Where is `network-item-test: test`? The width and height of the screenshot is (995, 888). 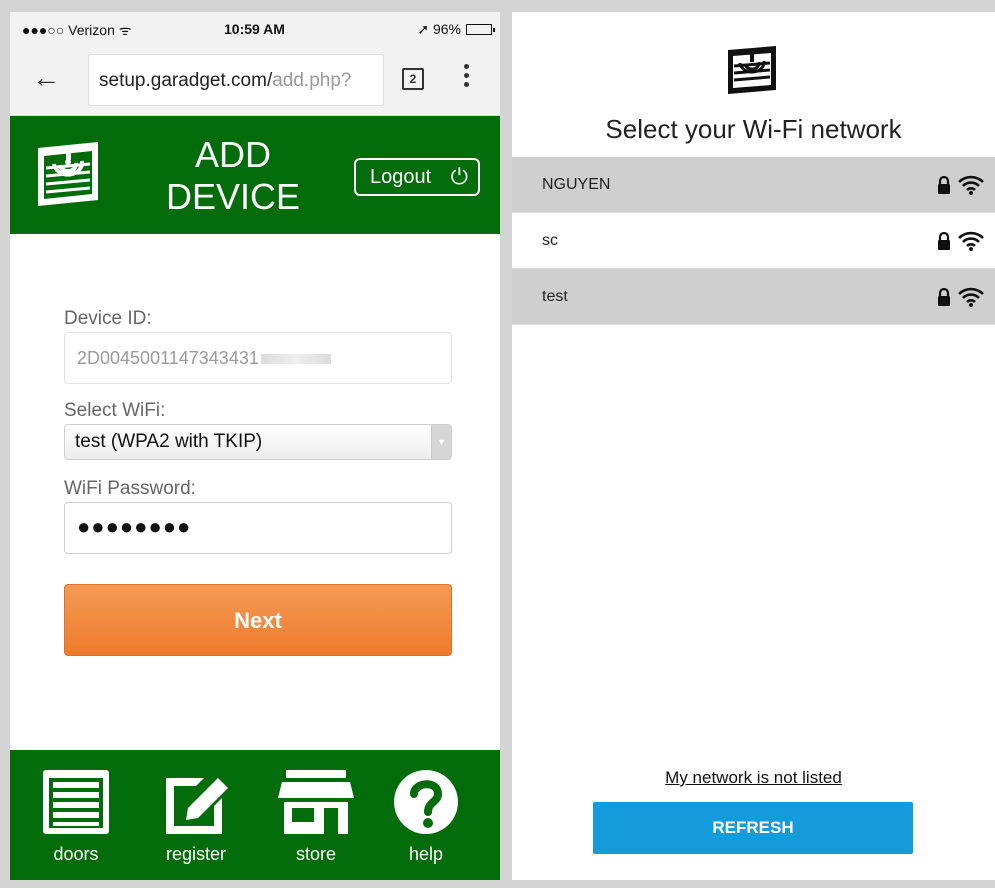 network-item-test: test is located at coordinates (753, 297).